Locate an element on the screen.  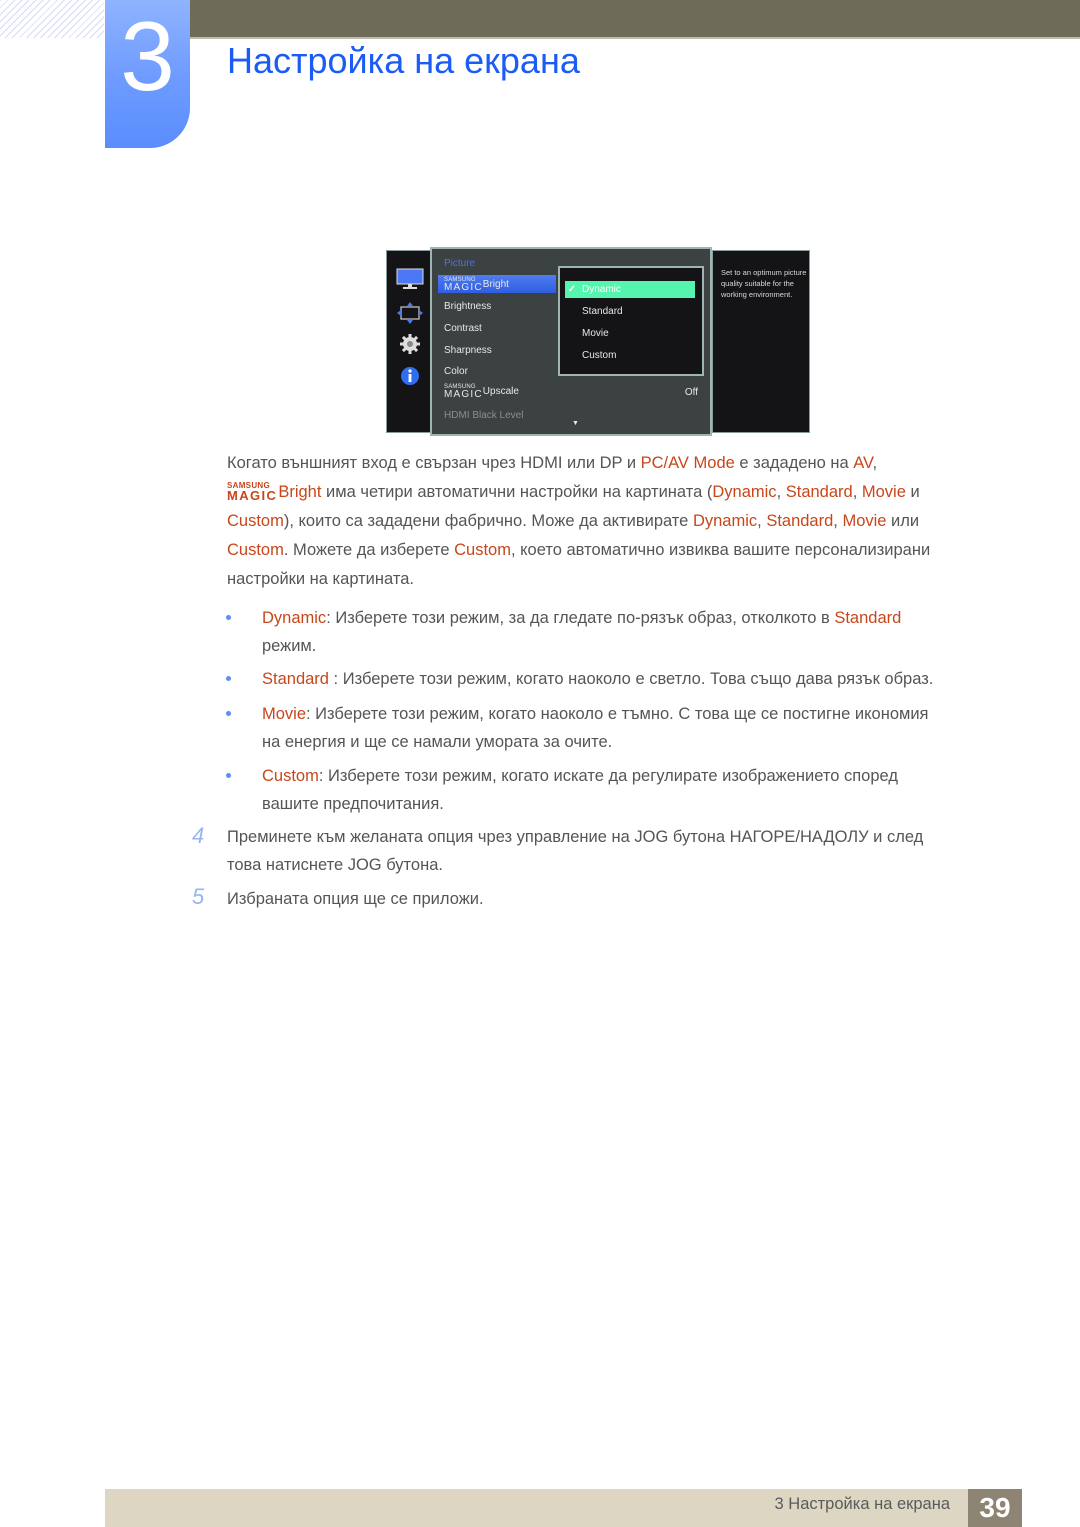
intro-line-5: настройки на картината. is located at coordinates (320, 579).